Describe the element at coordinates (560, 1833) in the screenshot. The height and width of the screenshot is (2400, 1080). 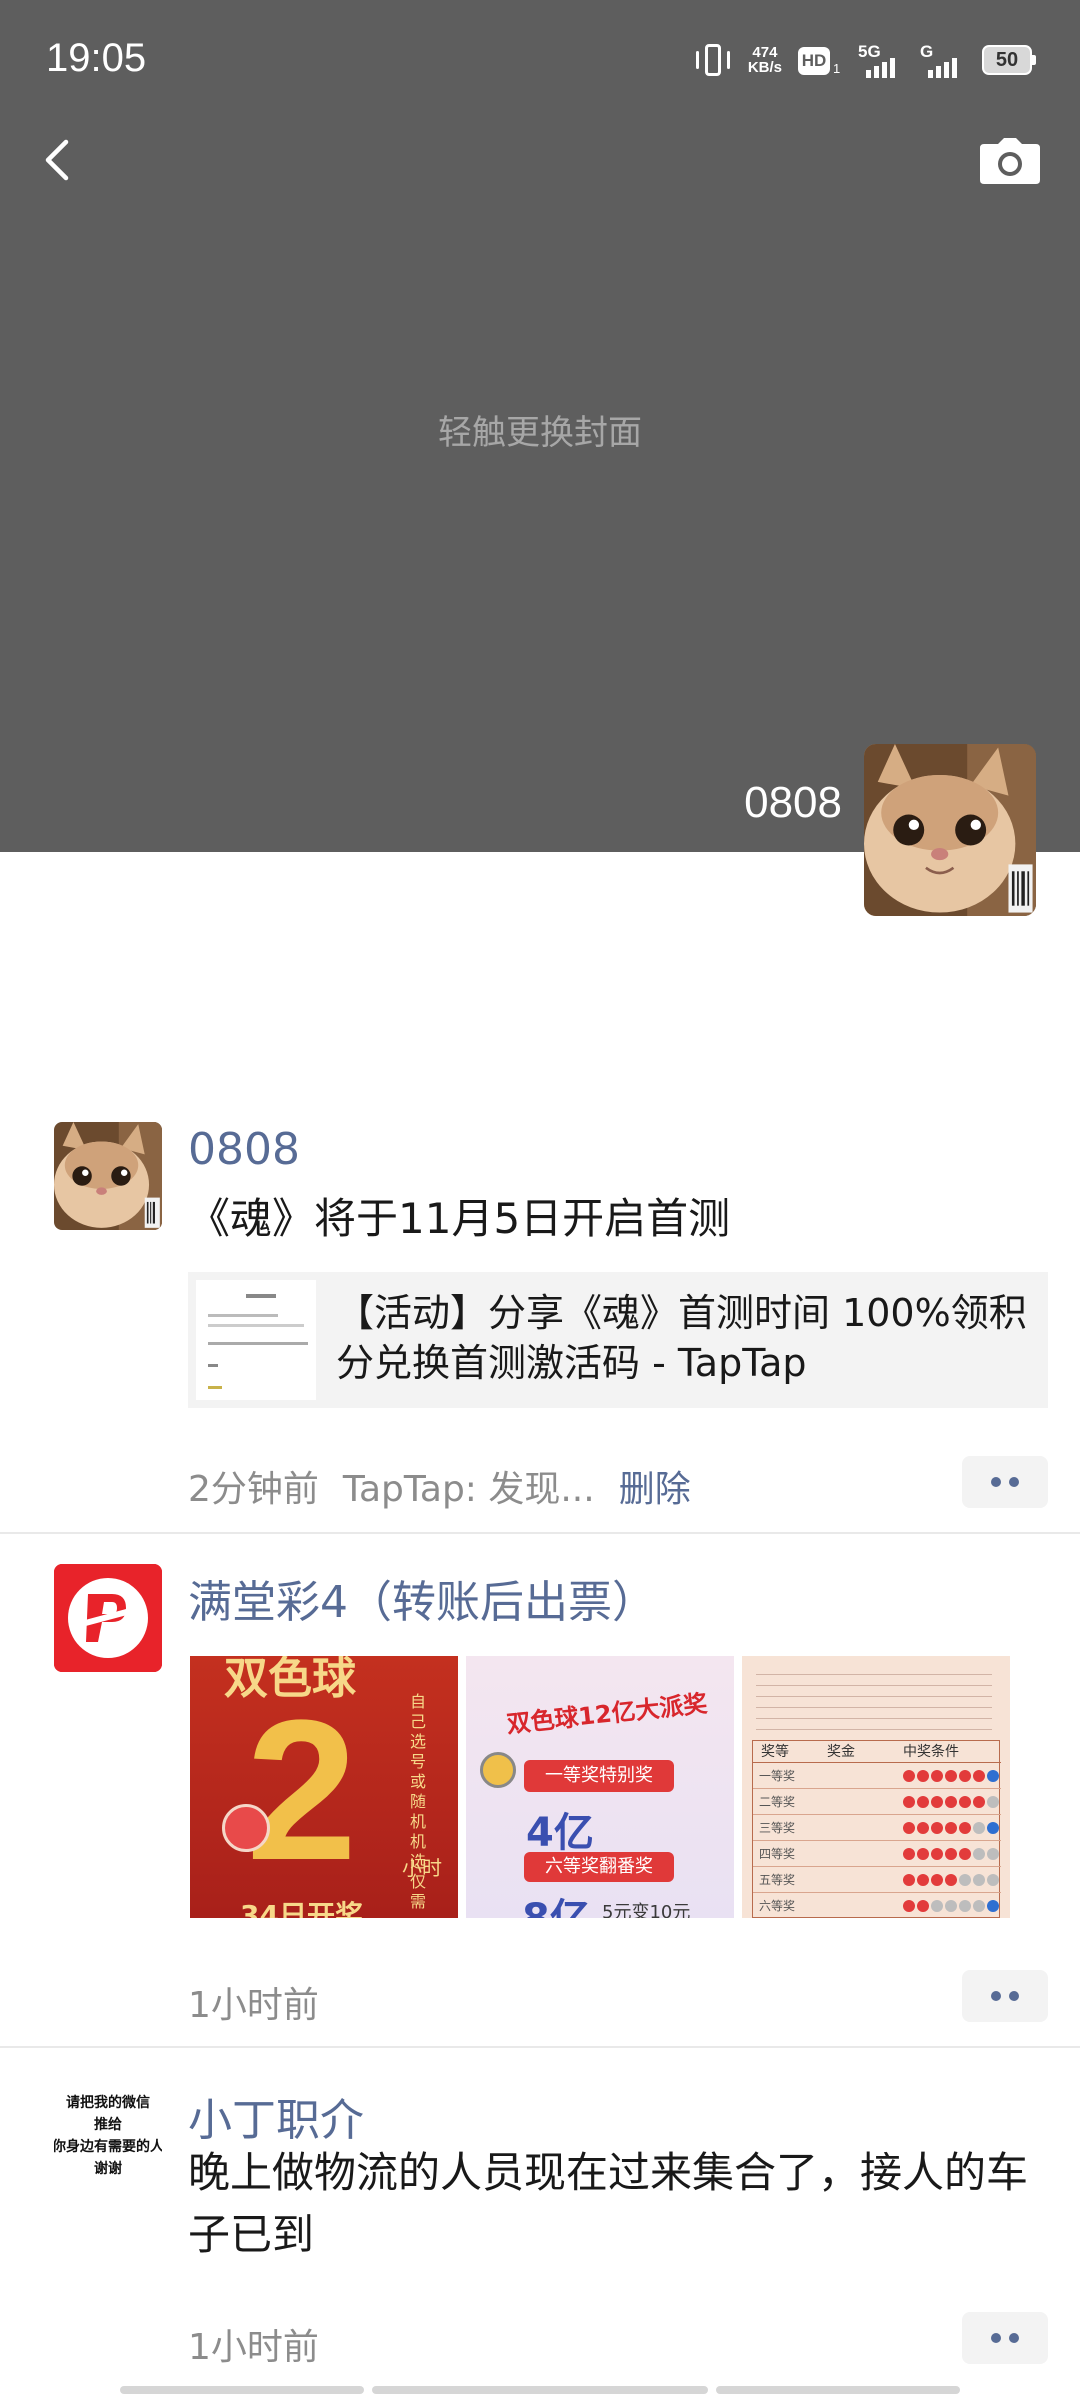
I see `image-amount-1: 4亿` at that location.